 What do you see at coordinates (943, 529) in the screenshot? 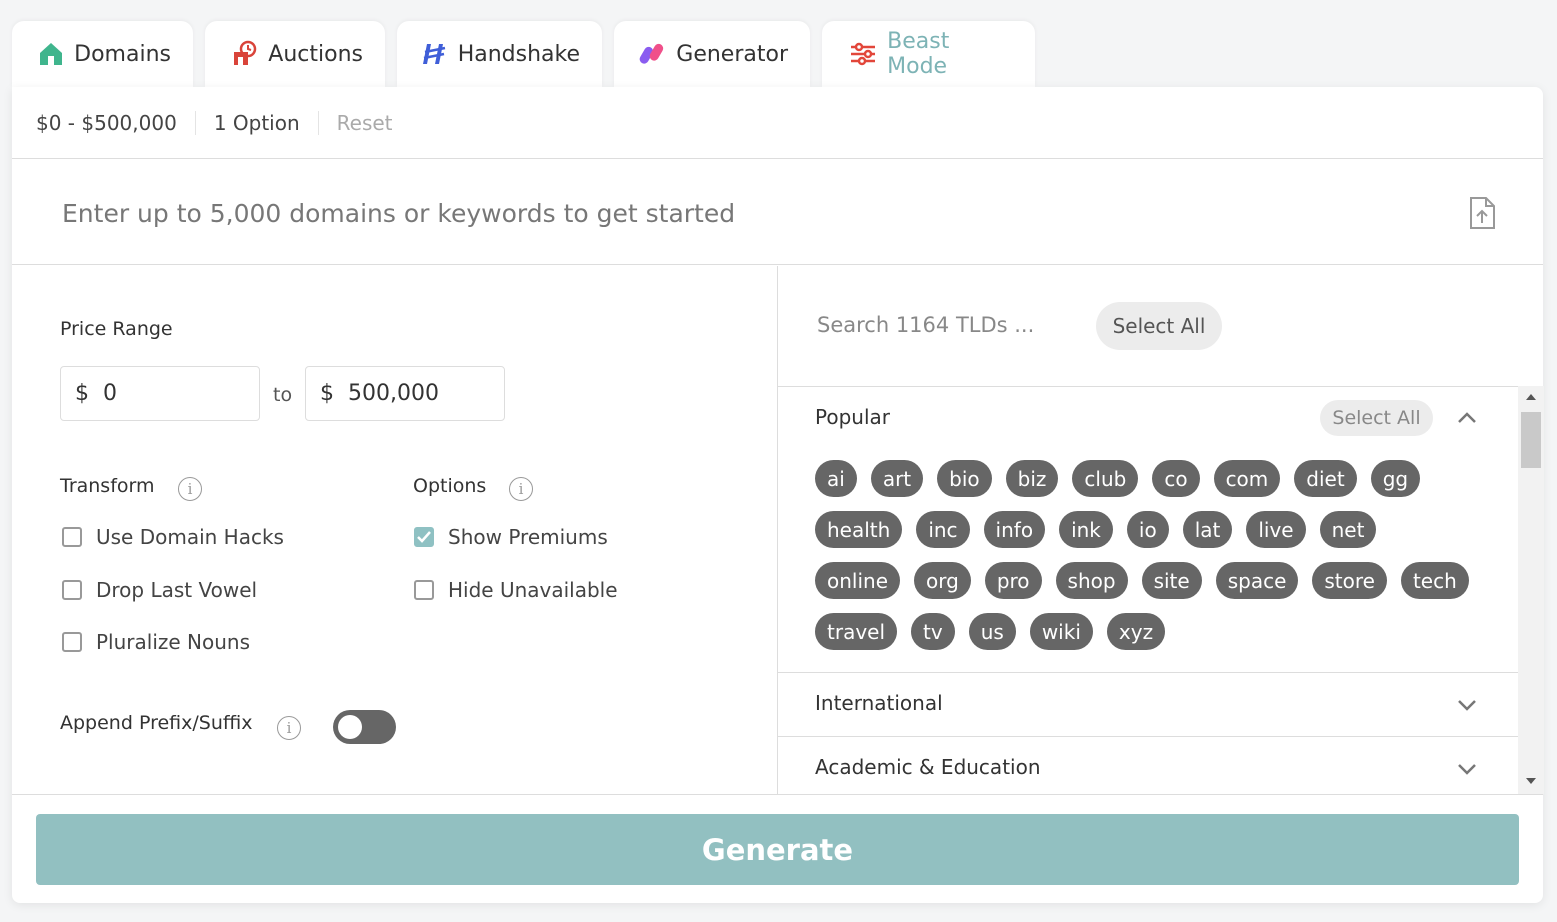
I see `tld-chip-inc: inc` at bounding box center [943, 529].